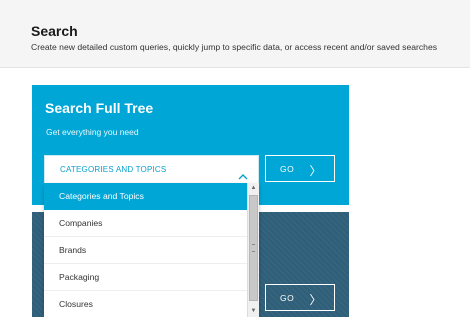  What do you see at coordinates (113, 169) in the screenshot?
I see `category-select-value: CATEGORIES AND TOPICS` at bounding box center [113, 169].